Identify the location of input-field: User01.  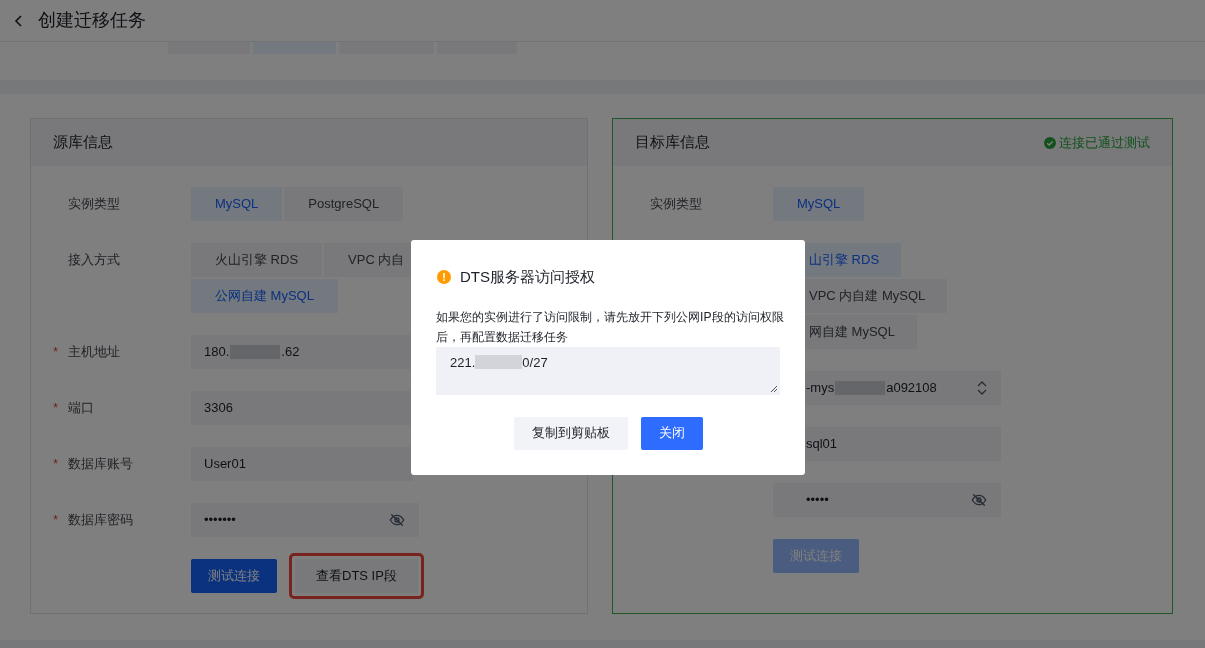
(302, 464).